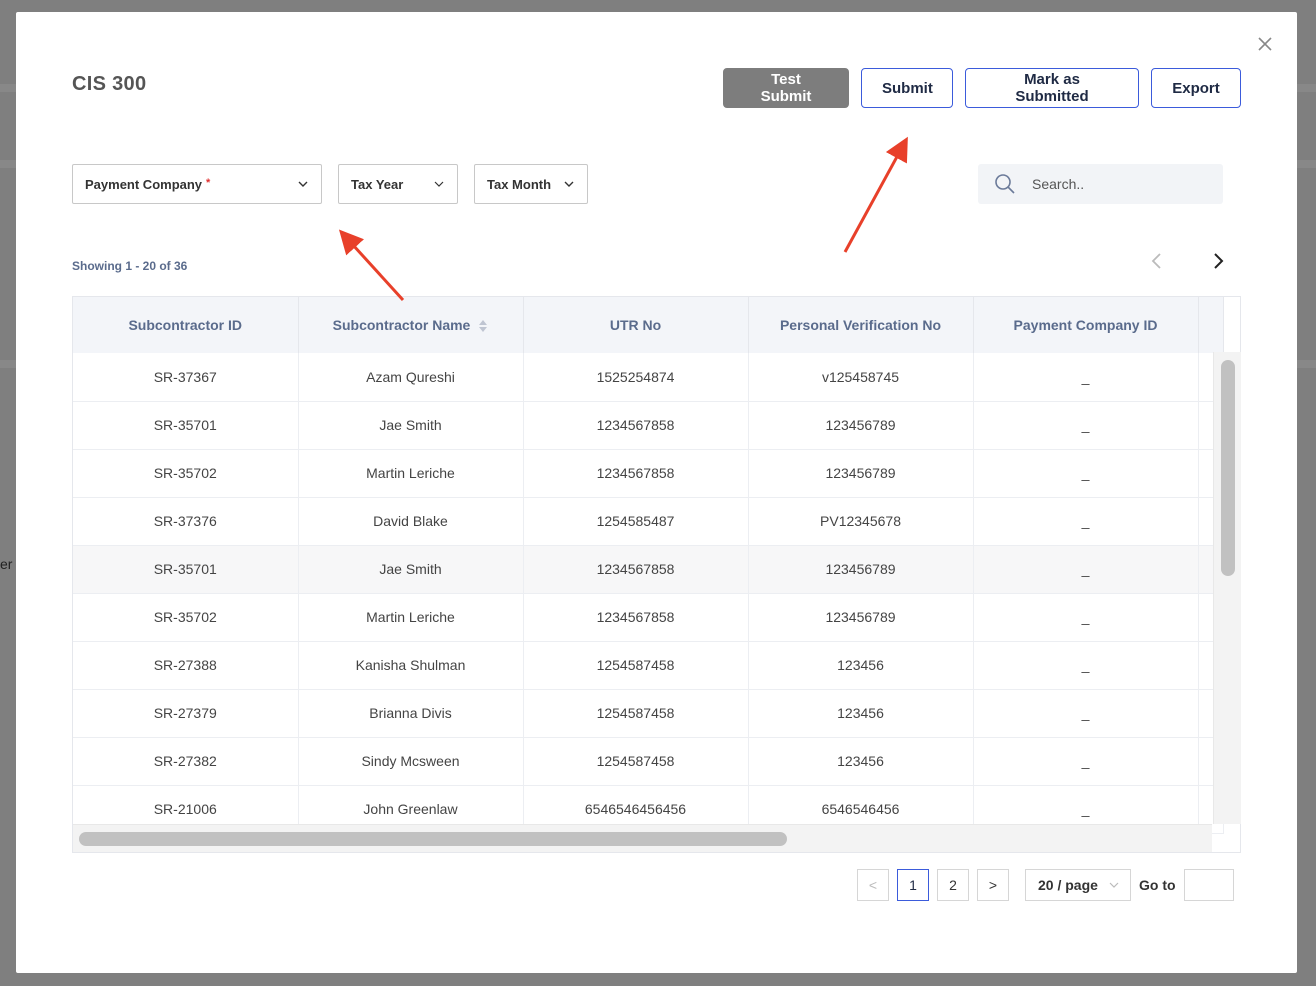 The width and height of the screenshot is (1316, 986). I want to click on table-row: SR-37376 David Blake 1254585487 PV12345678 _, so click(648, 521).